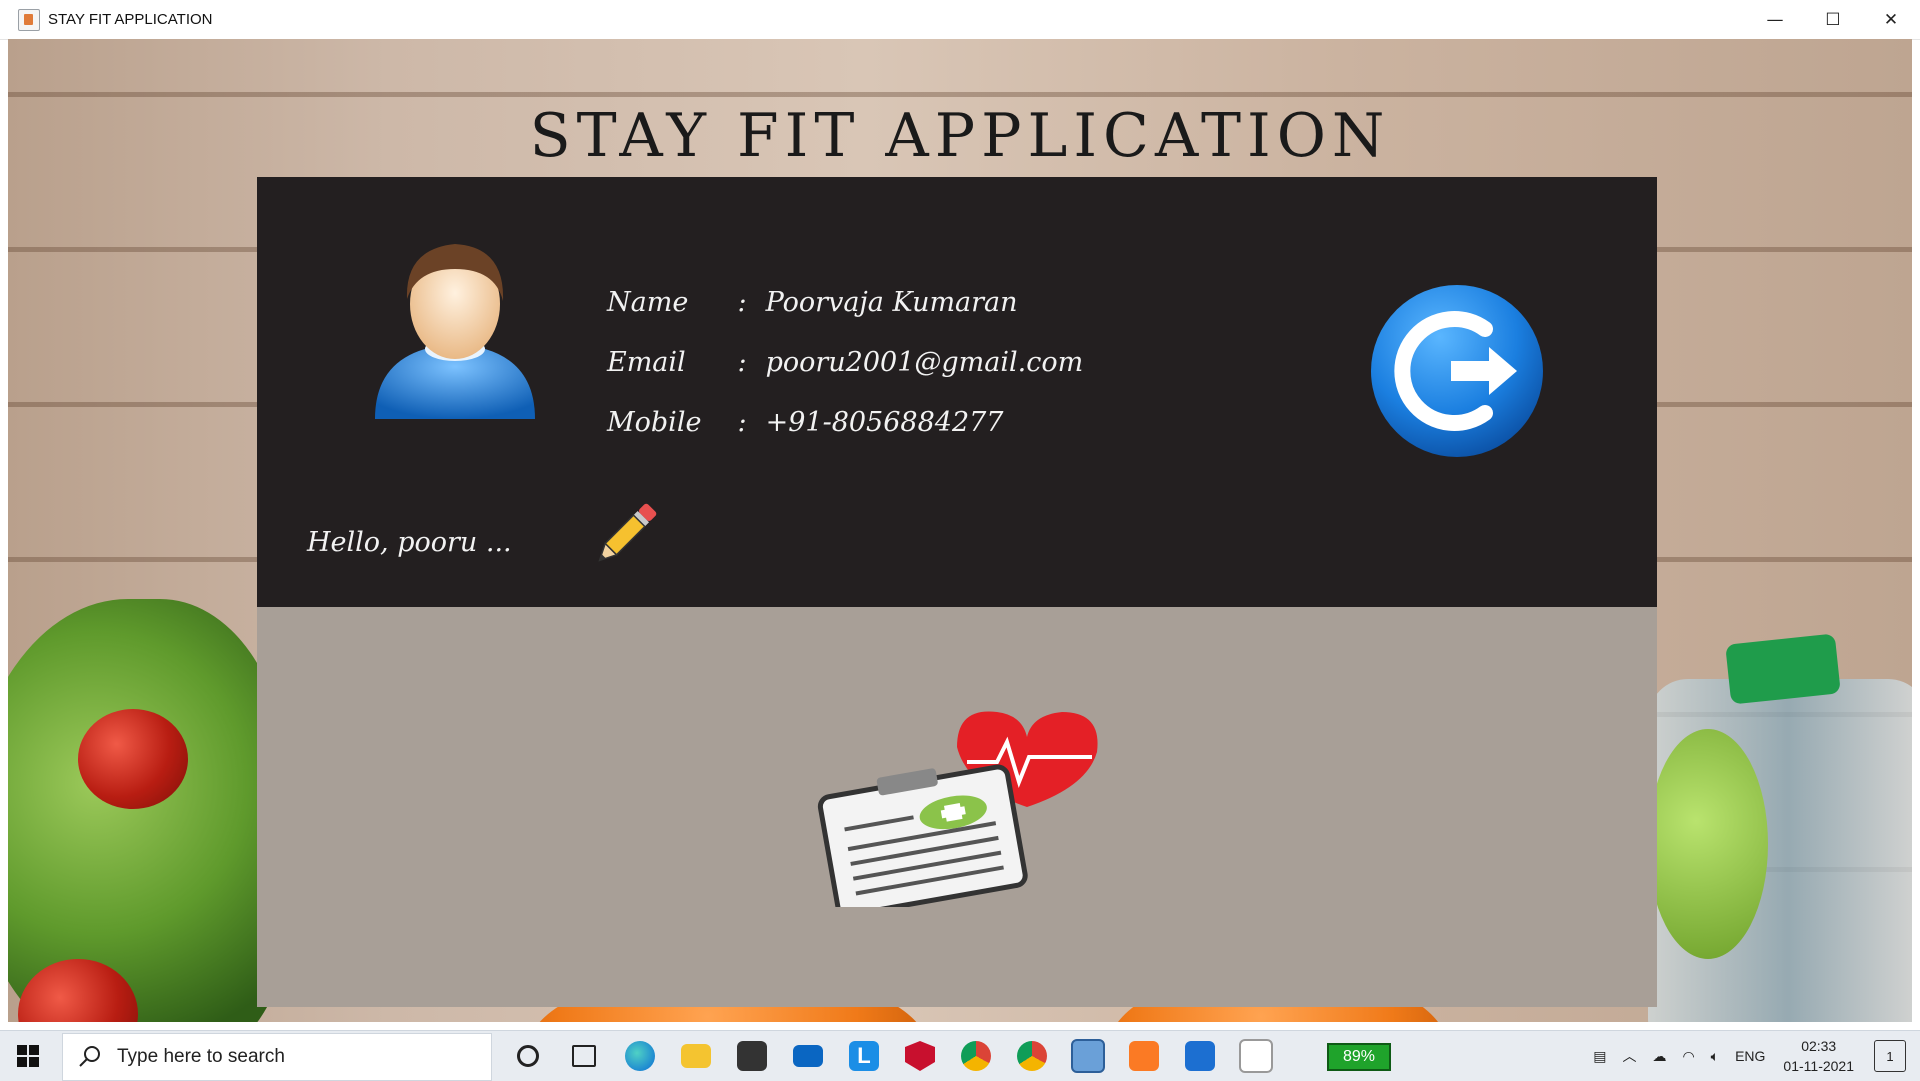  I want to click on bottle-cap-decoration, so click(1783, 669).